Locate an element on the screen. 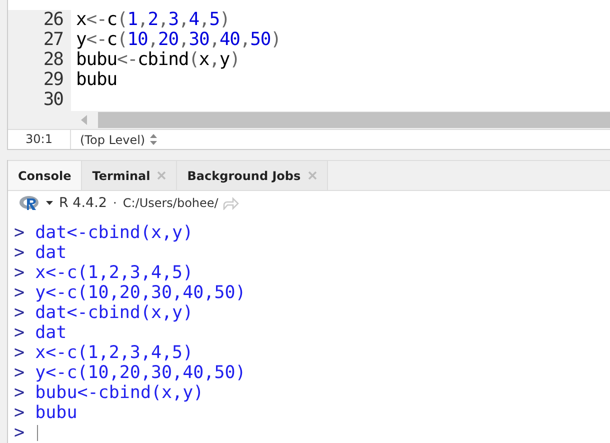 The height and width of the screenshot is (443, 610). r-version: R 4.4.2 is located at coordinates (83, 203).